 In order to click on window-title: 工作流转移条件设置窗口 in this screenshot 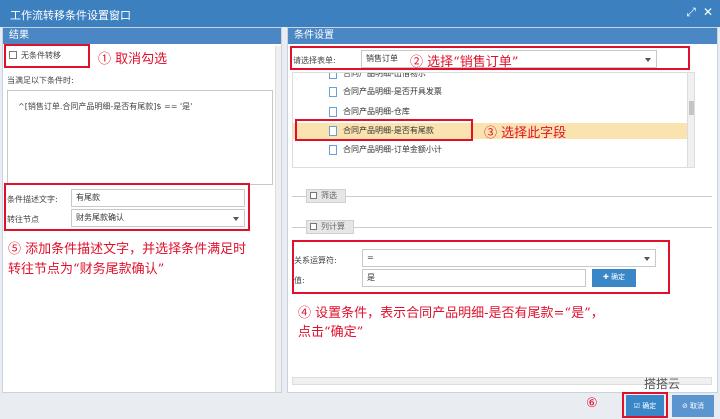, I will do `click(70, 15)`.